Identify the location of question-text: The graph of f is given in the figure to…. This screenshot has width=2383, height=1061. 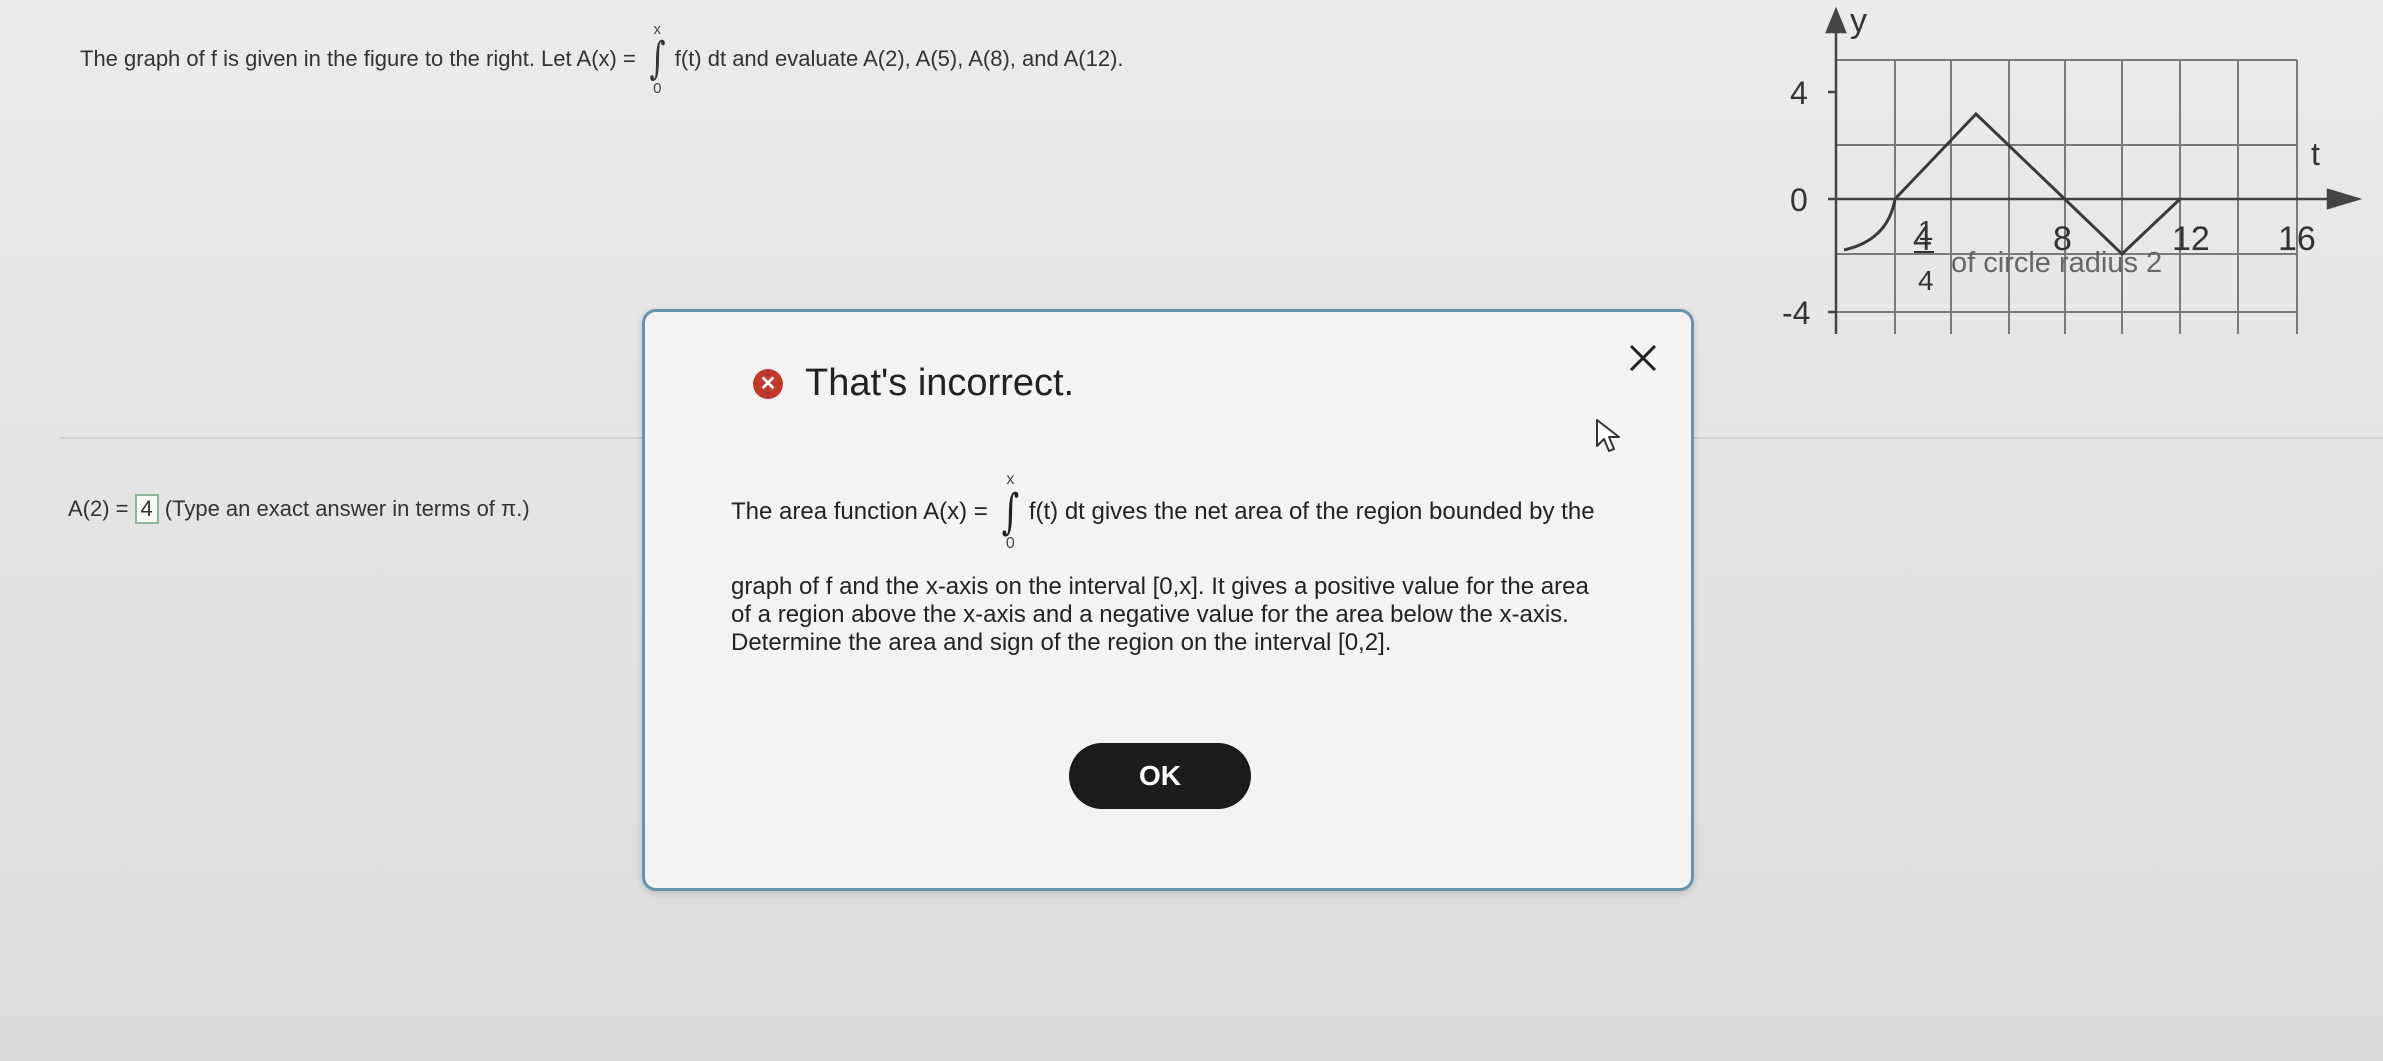
(602, 59).